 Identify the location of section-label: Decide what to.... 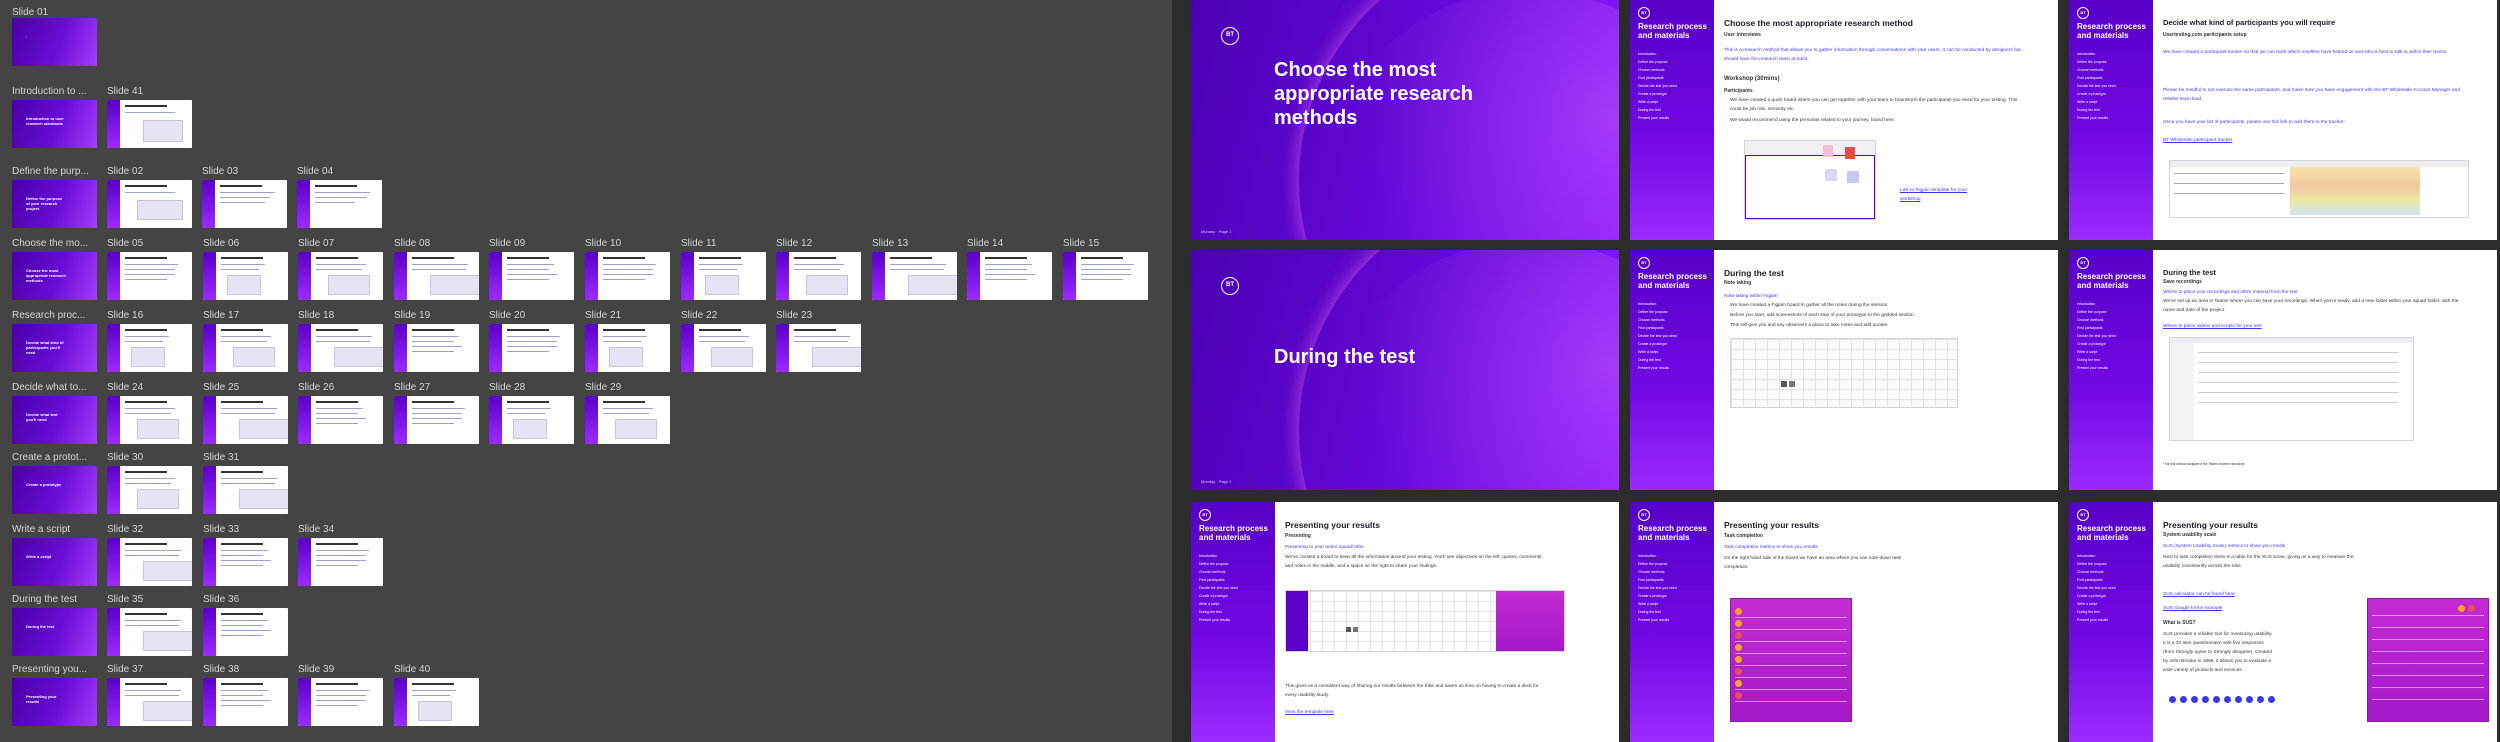
(57, 387).